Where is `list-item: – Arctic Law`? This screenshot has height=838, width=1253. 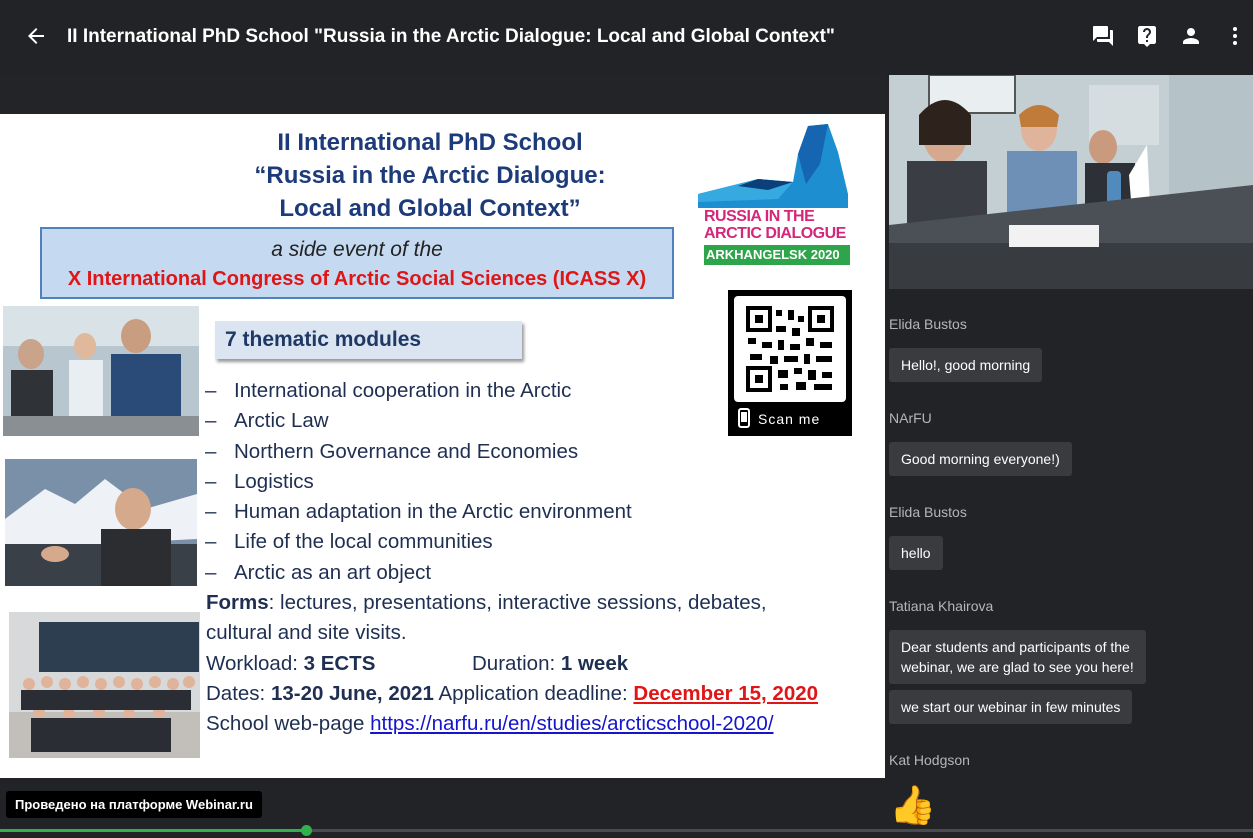 list-item: – Arctic Law is located at coordinates (267, 421).